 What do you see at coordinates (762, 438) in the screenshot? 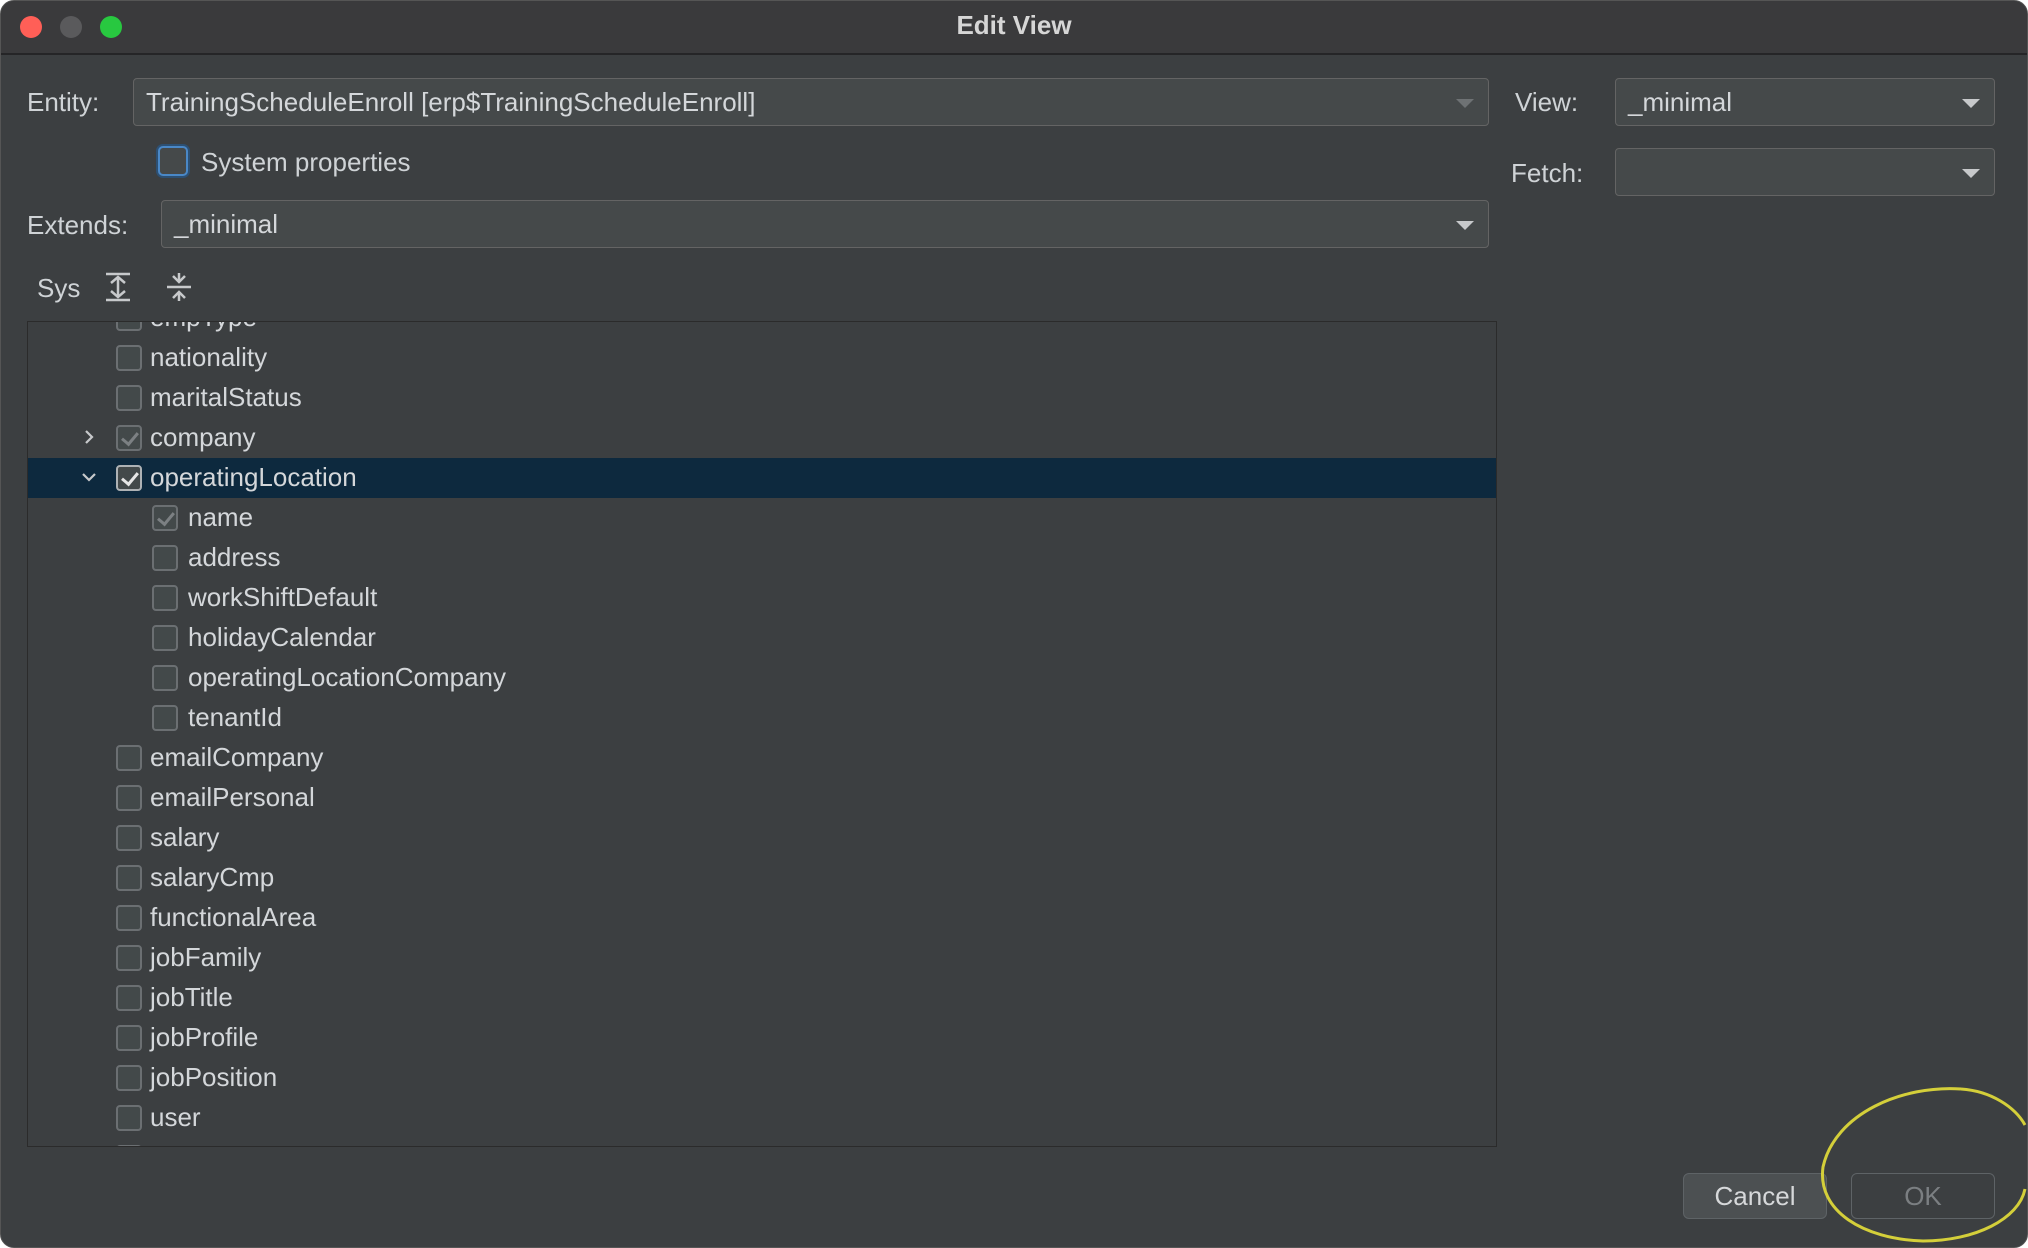
I see `tree-row: company` at bounding box center [762, 438].